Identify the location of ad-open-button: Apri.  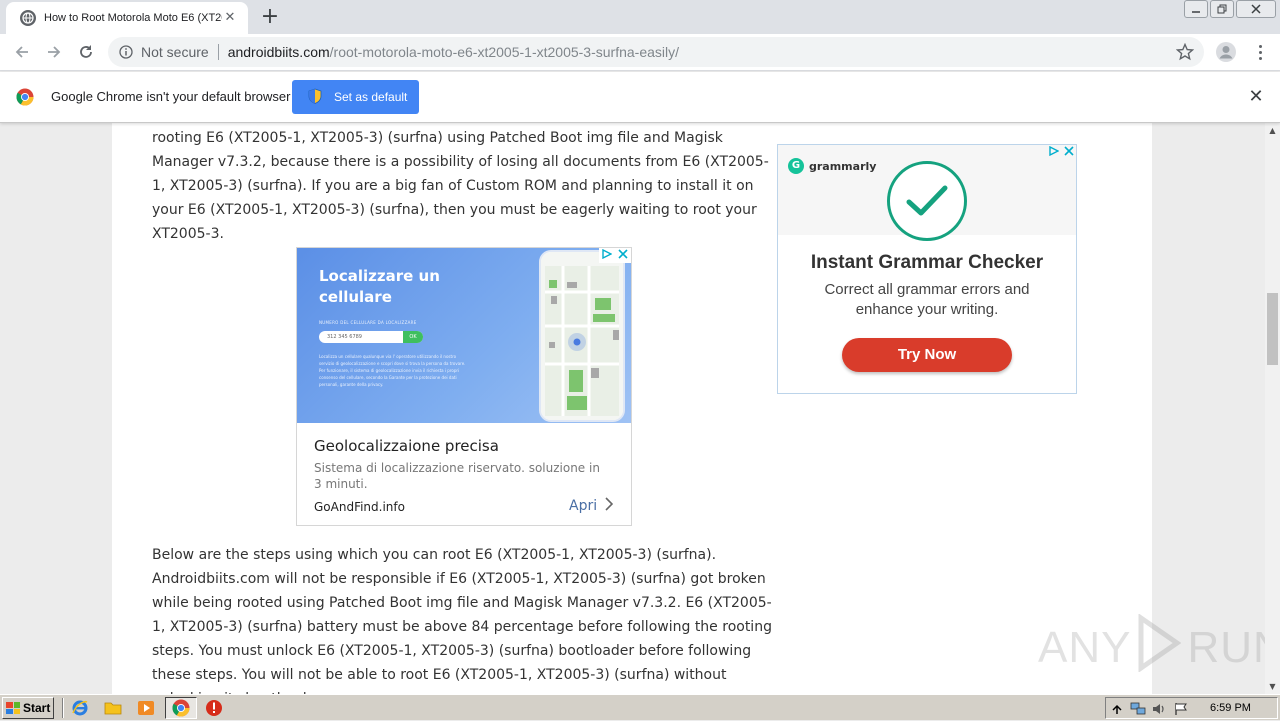
(591, 506).